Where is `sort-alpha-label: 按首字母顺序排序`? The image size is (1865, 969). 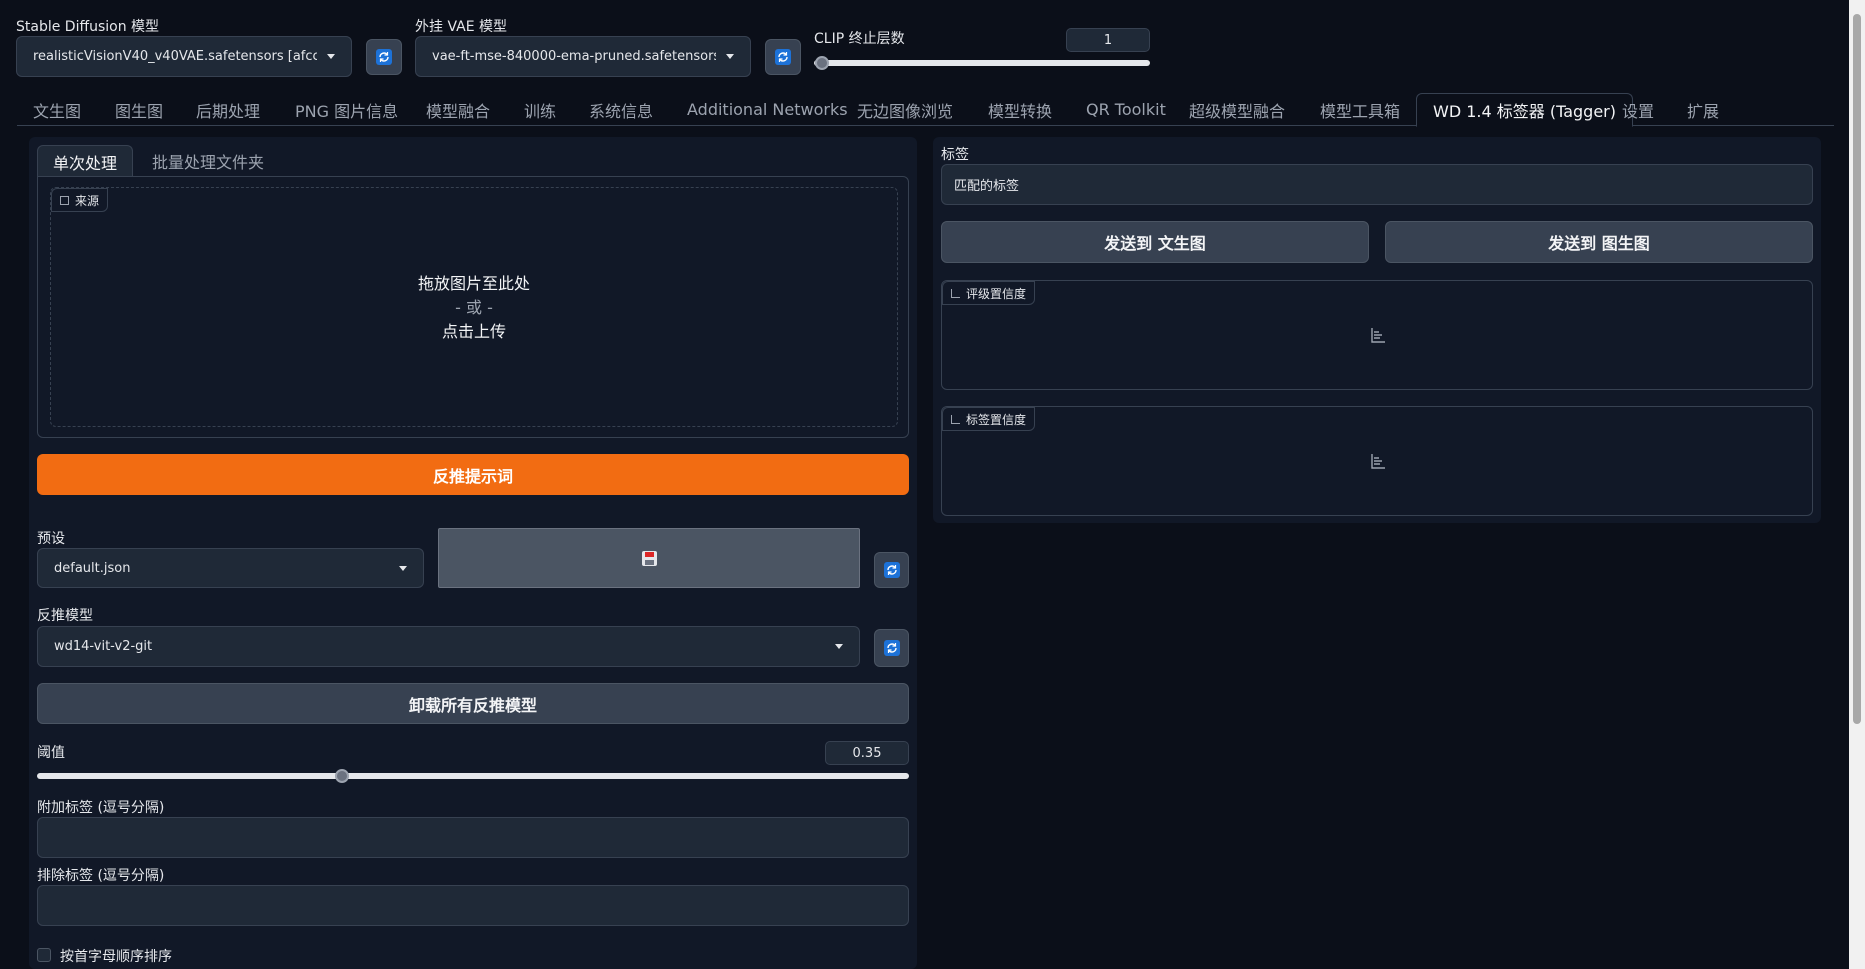
sort-alpha-label: 按首字母顺序排序 is located at coordinates (116, 957).